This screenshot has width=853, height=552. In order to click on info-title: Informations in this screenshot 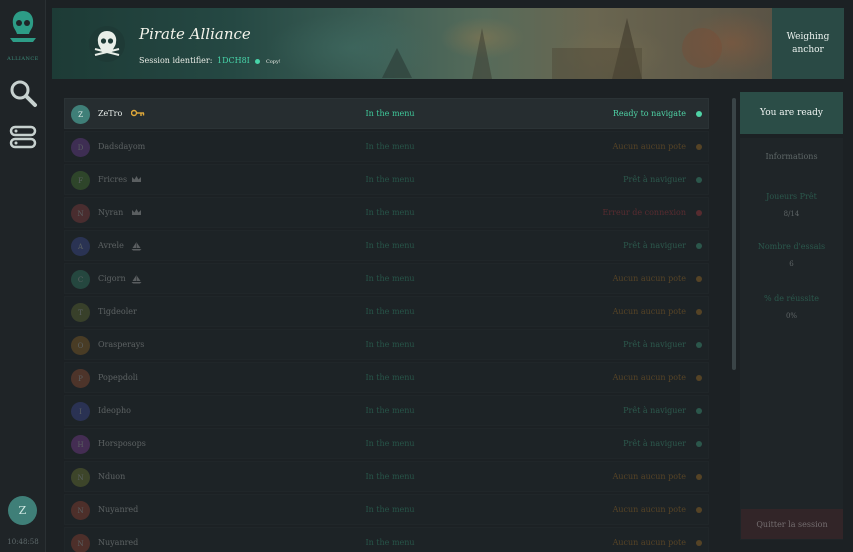, I will do `click(791, 156)`.